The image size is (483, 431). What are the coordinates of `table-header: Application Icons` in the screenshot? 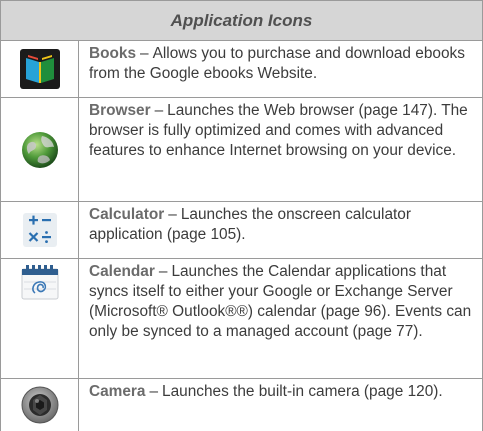 It's located at (241, 21).